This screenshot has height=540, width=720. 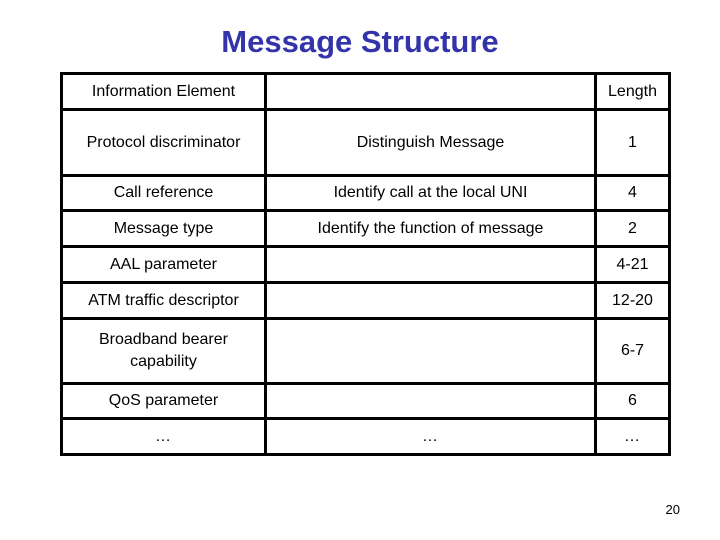 What do you see at coordinates (163, 91) in the screenshot?
I see `header-information-element: Information Element` at bounding box center [163, 91].